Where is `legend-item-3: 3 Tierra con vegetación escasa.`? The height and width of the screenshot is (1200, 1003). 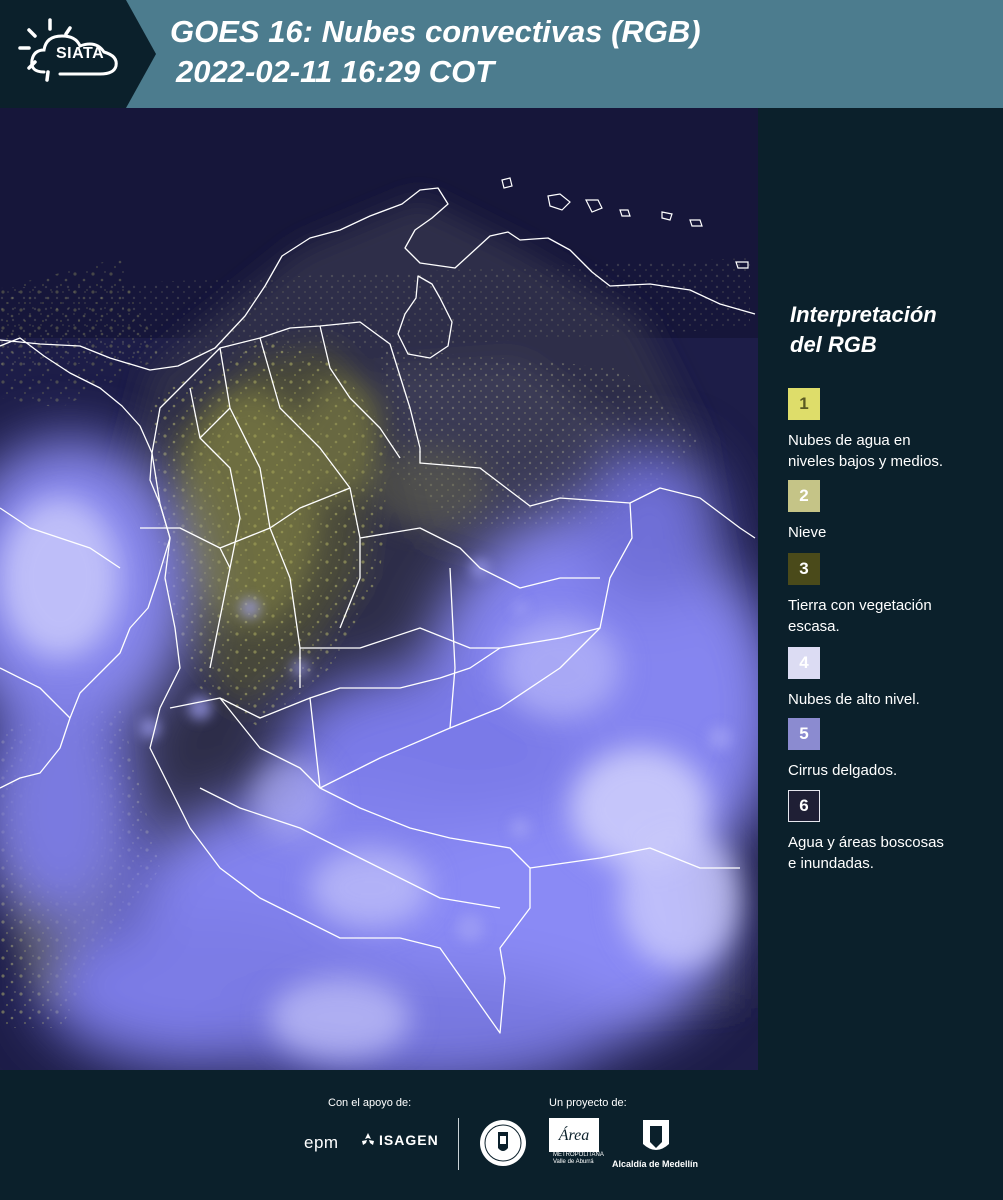 legend-item-3: 3 Tierra con vegetación escasa. is located at coordinates (890, 595).